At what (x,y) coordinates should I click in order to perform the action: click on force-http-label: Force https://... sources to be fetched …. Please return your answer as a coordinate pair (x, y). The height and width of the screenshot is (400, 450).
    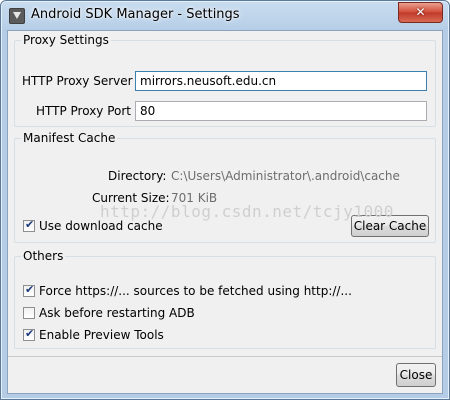
    Looking at the image, I should click on (195, 291).